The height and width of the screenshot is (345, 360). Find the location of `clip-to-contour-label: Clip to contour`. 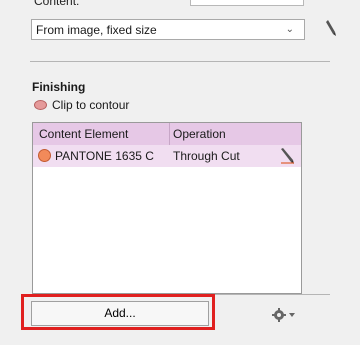

clip-to-contour-label: Clip to contour is located at coordinates (91, 105).